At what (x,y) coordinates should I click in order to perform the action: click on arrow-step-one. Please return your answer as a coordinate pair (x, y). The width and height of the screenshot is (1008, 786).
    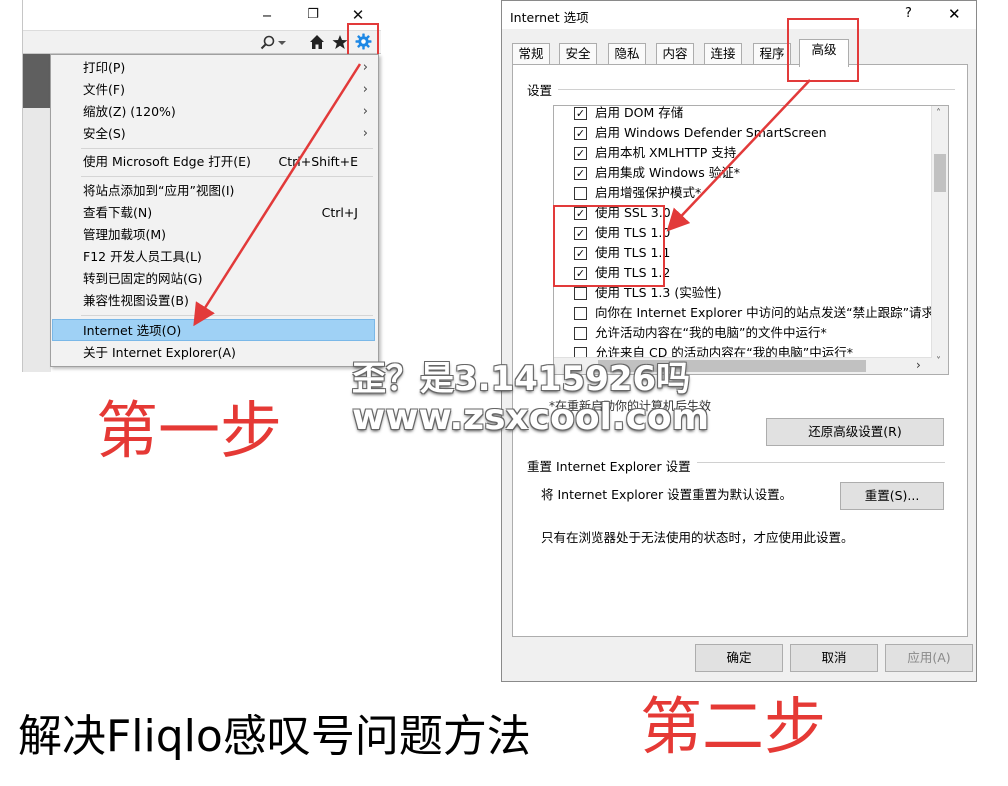
    Looking at the image, I should click on (277, 195).